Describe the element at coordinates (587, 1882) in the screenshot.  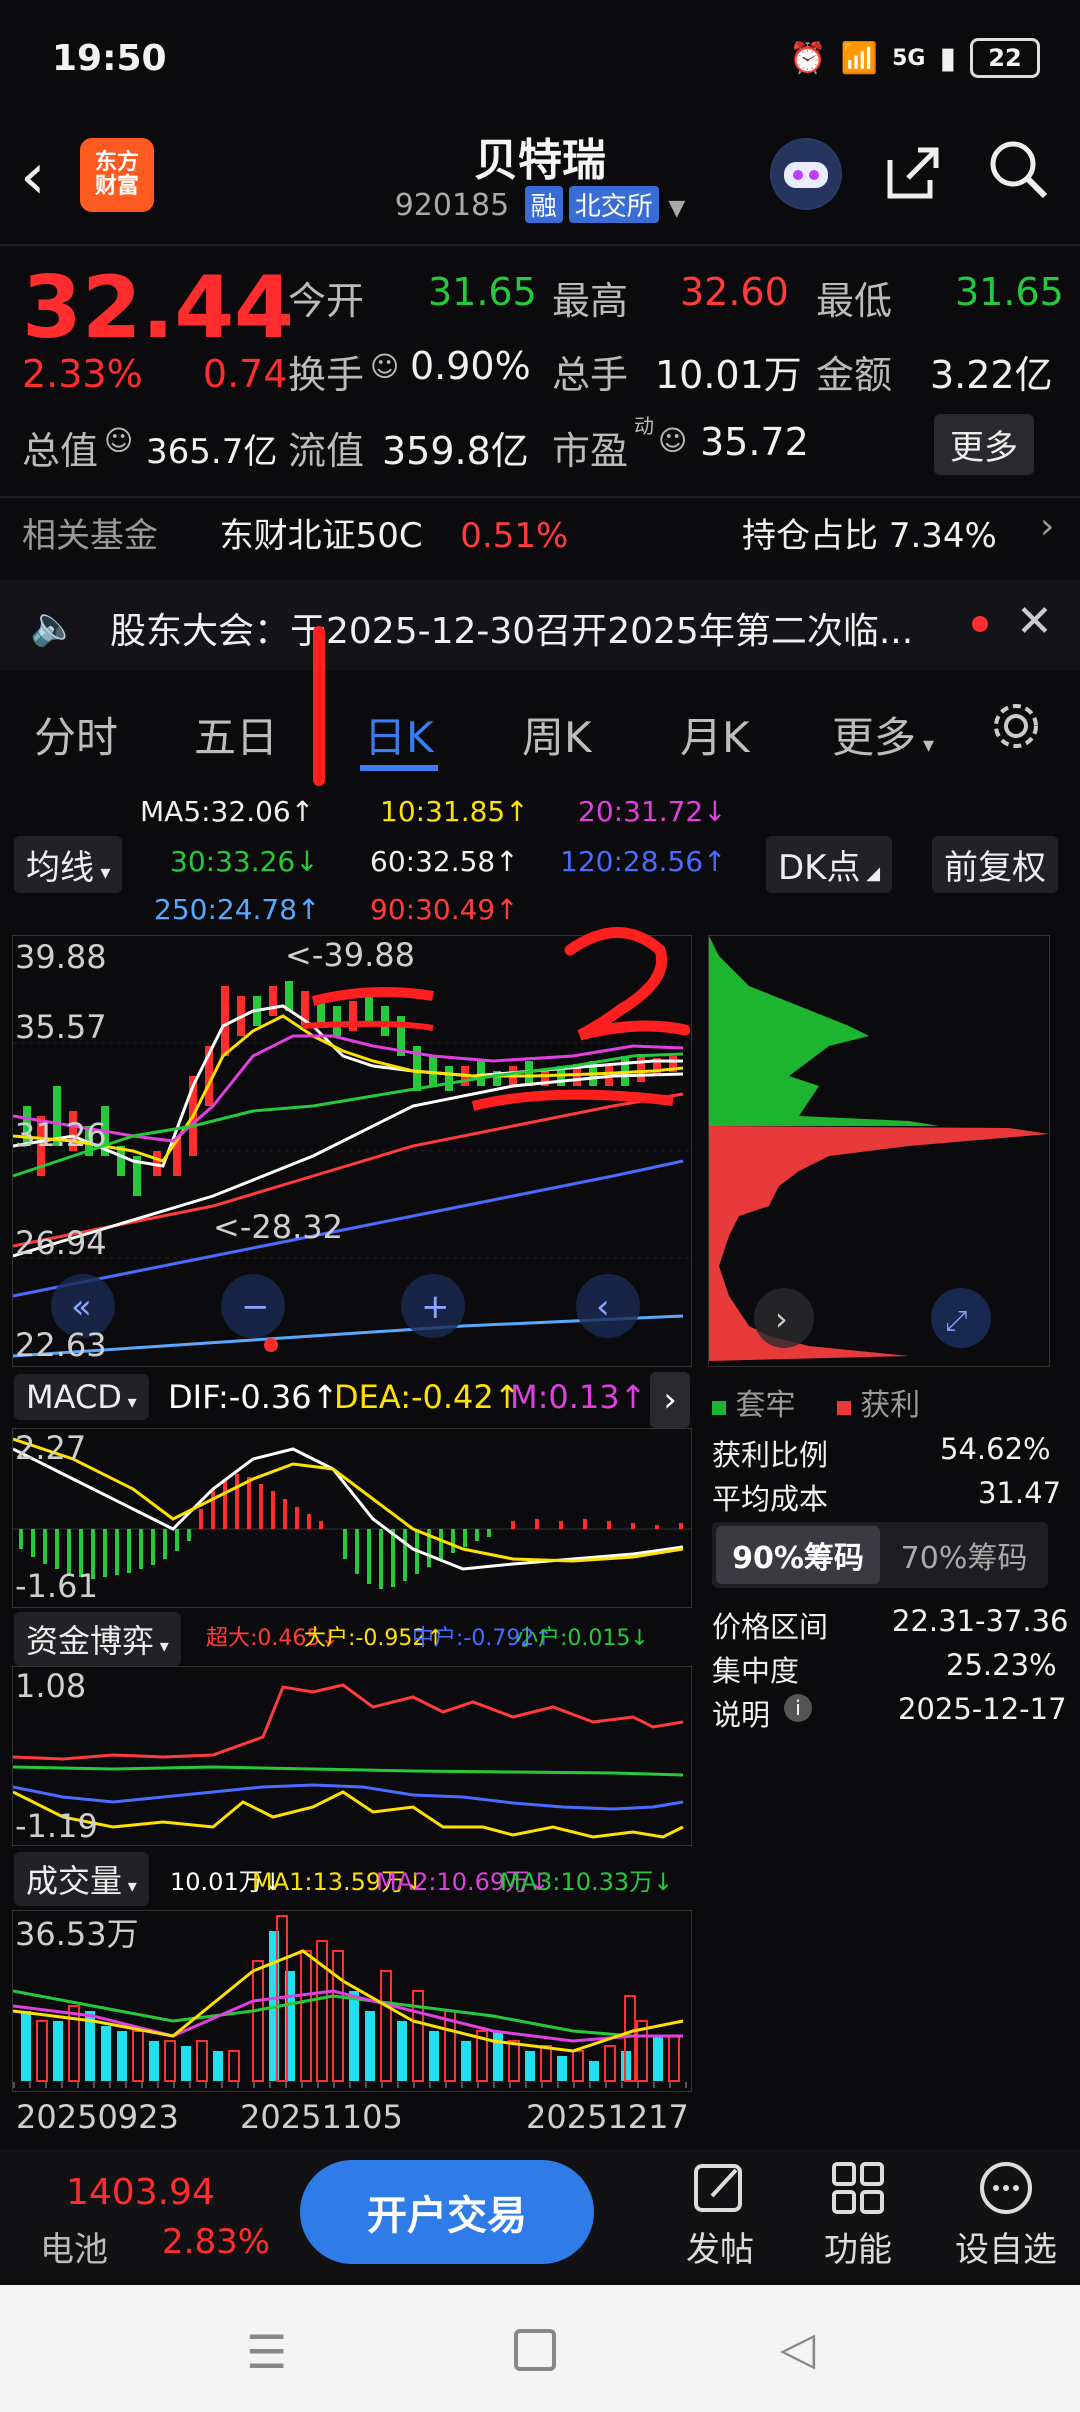
I see `volume-ma3: MA3:10.33万↓` at that location.